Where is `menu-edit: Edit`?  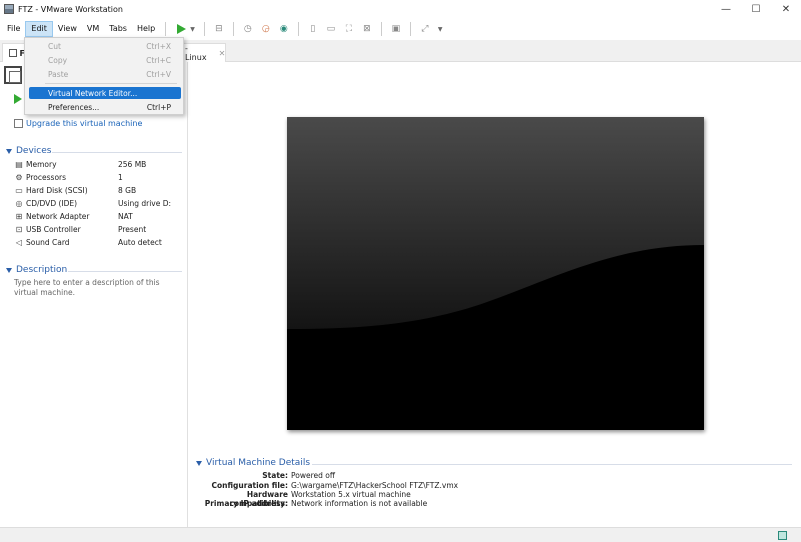
menu-edit: Edit is located at coordinates (39, 29).